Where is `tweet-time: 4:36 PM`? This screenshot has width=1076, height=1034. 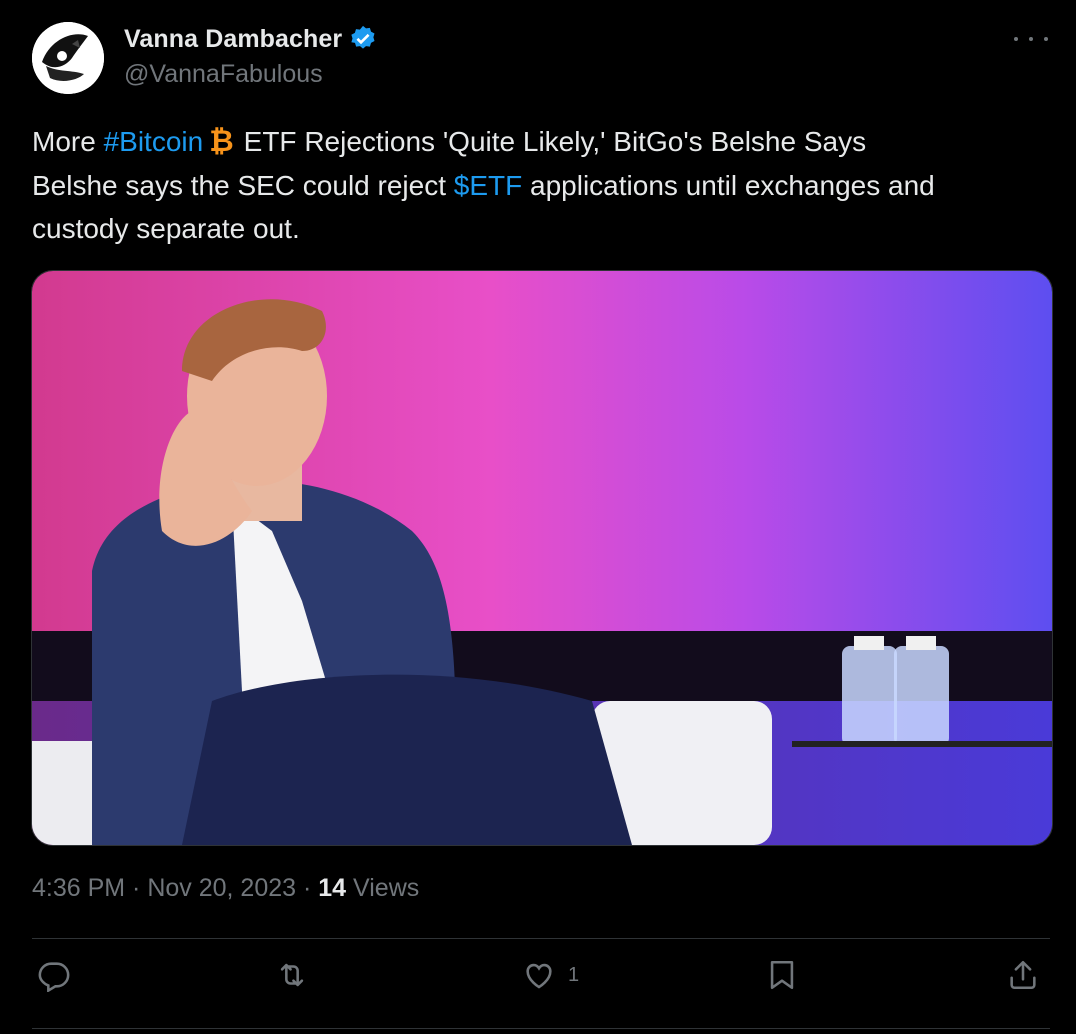
tweet-time: 4:36 PM is located at coordinates (78, 888).